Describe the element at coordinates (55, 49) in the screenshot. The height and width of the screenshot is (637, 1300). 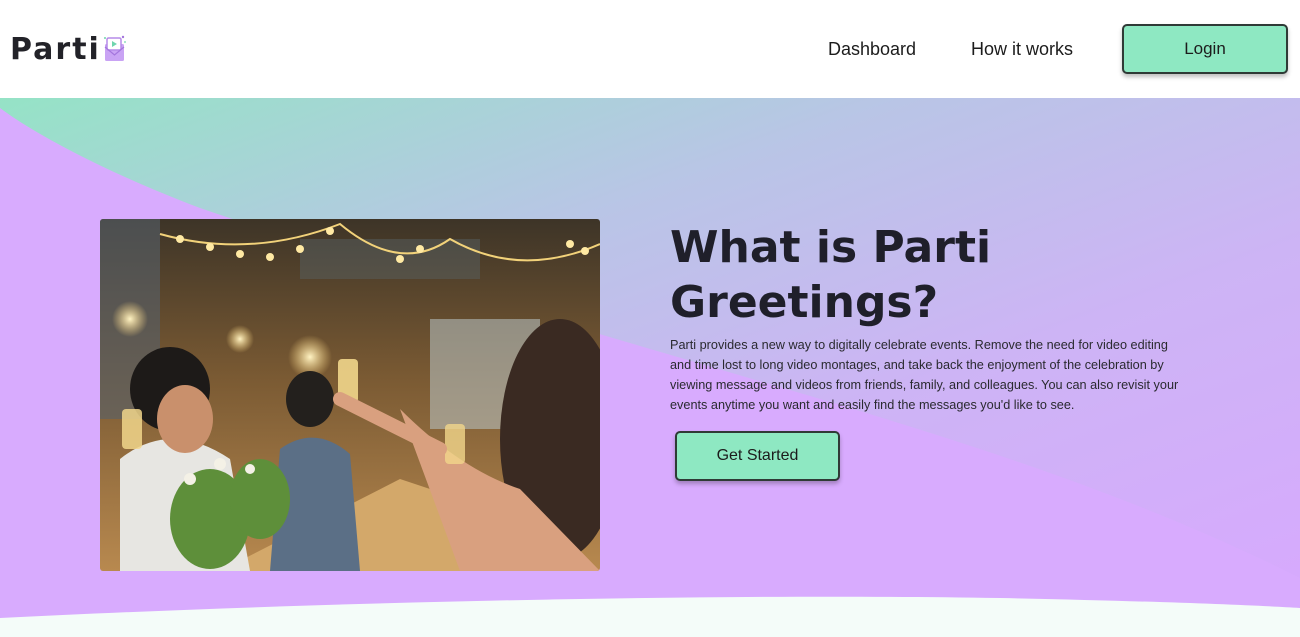
I see `logo-text: Parti` at that location.